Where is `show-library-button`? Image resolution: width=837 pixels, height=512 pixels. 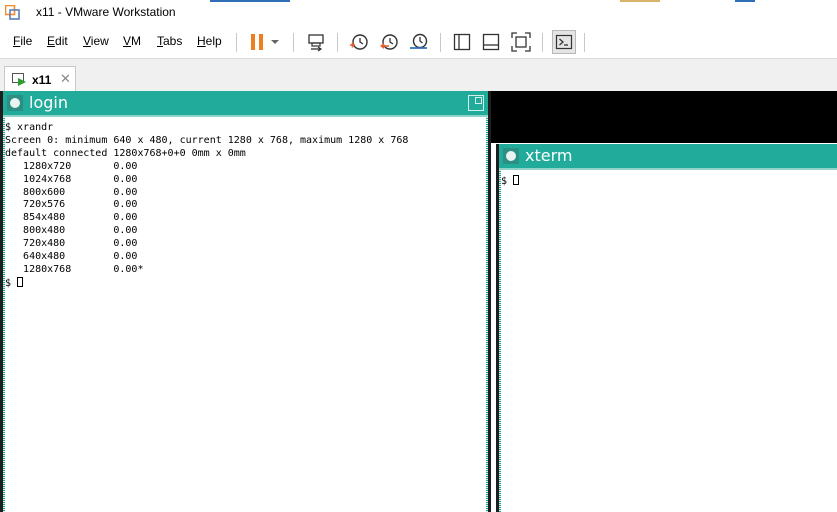 show-library-button is located at coordinates (462, 42).